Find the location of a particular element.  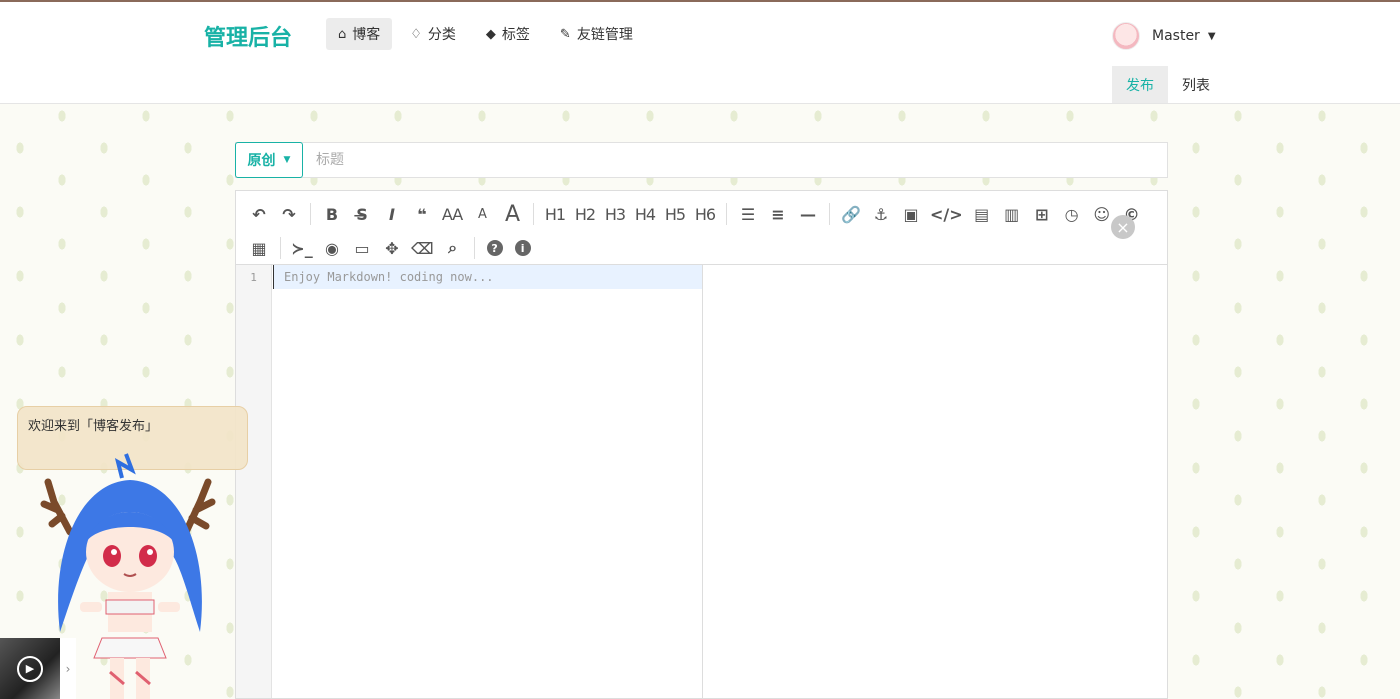

nav-item-label: 友链管理 is located at coordinates (604, 35).